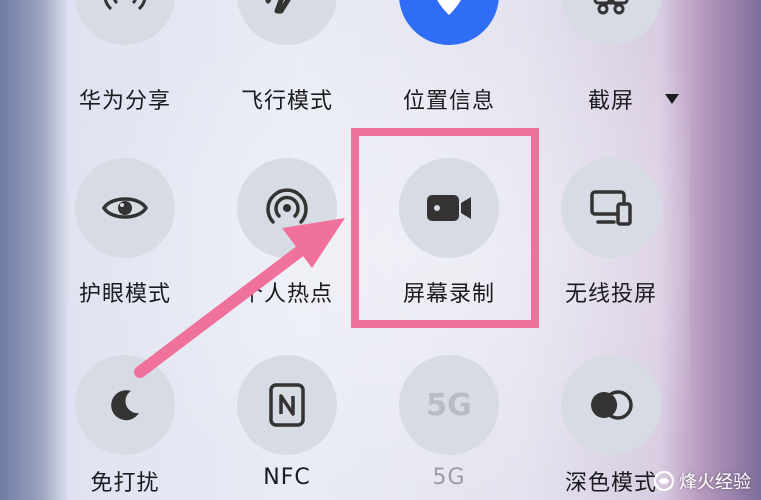 The width and height of the screenshot is (761, 500). I want to click on pointer-arrow, so click(239, 298).